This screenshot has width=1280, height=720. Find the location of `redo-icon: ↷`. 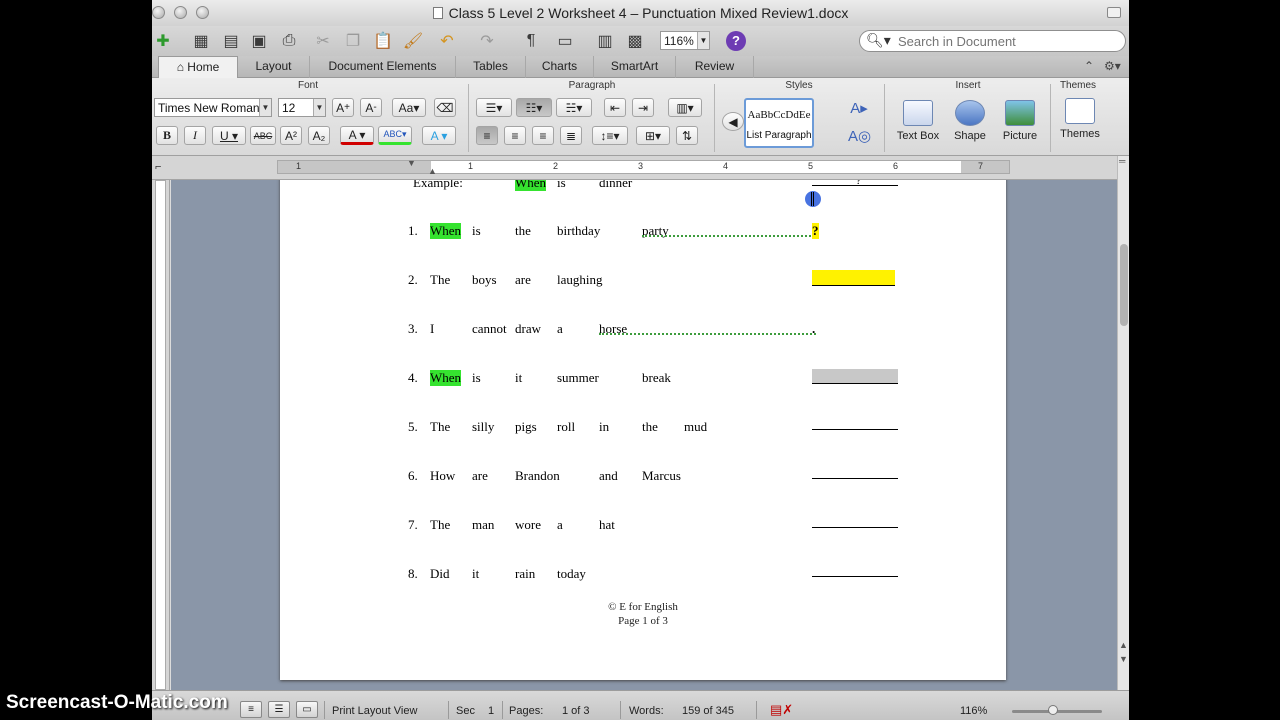

redo-icon: ↷ is located at coordinates (487, 41).